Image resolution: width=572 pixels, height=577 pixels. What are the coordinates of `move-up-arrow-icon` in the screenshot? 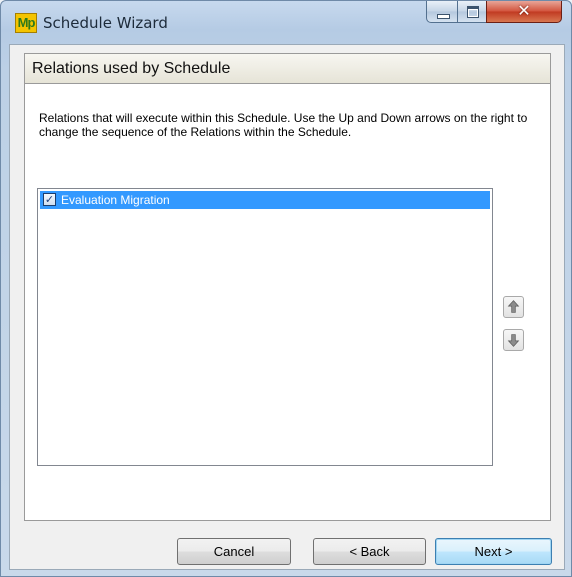 It's located at (513, 306).